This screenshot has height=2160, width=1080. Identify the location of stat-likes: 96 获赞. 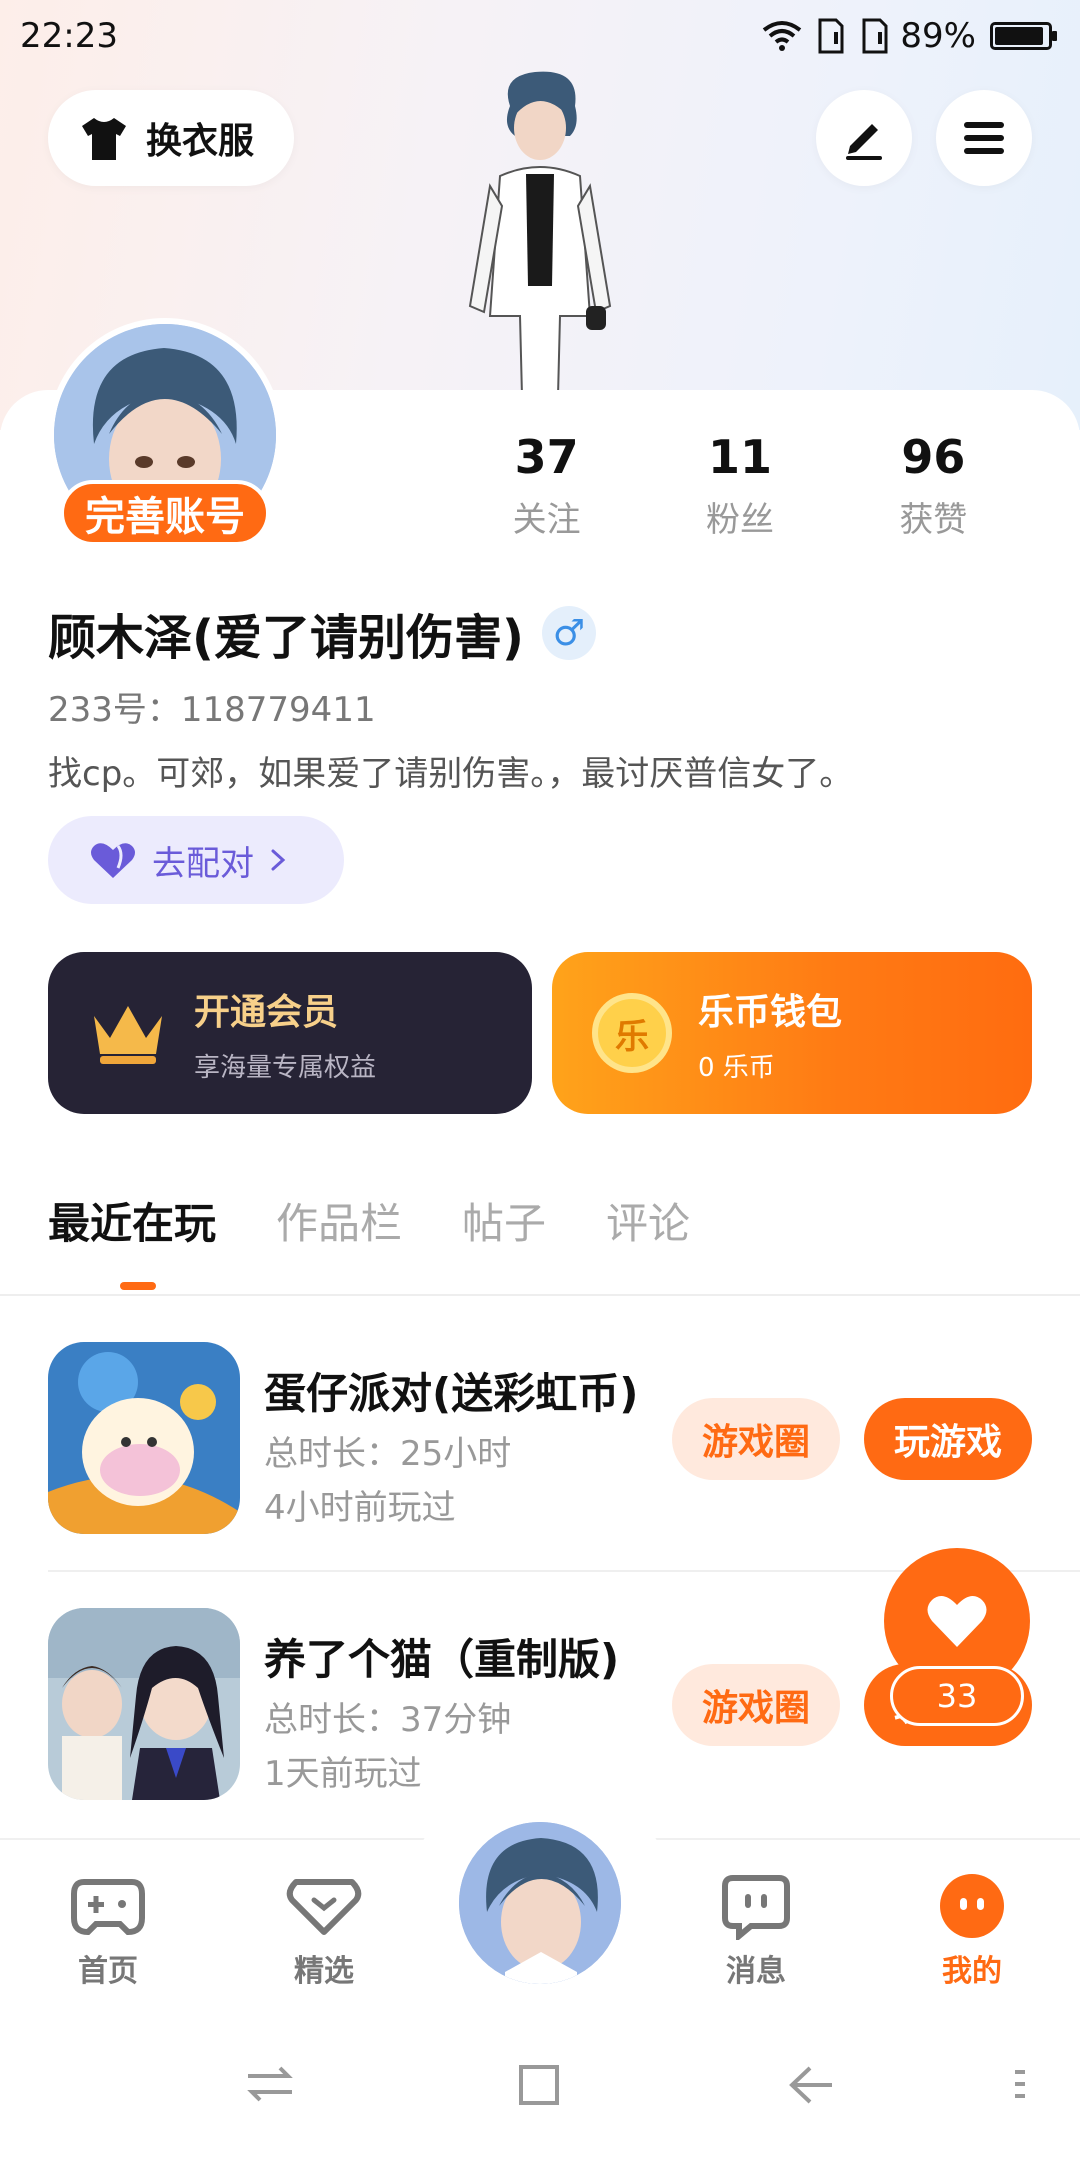
(933, 485).